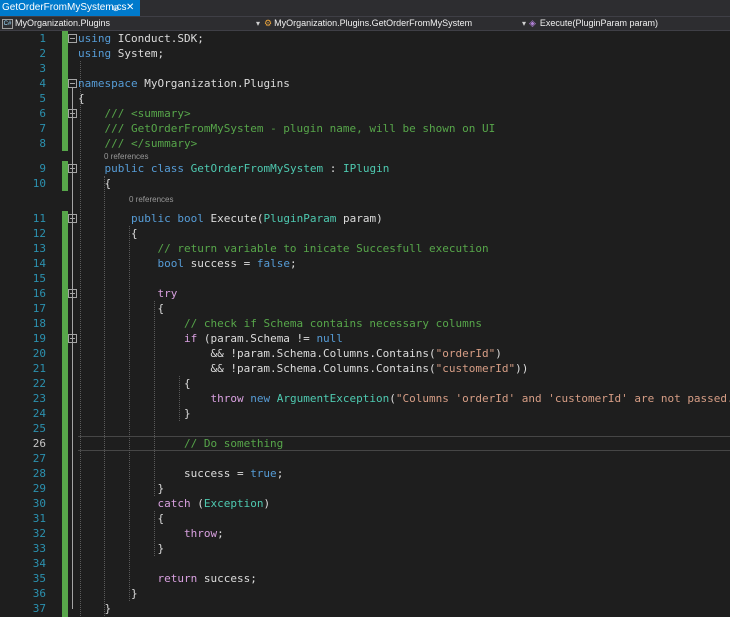 This screenshot has width=730, height=617. What do you see at coordinates (39, 368) in the screenshot?
I see `line-number: 21` at bounding box center [39, 368].